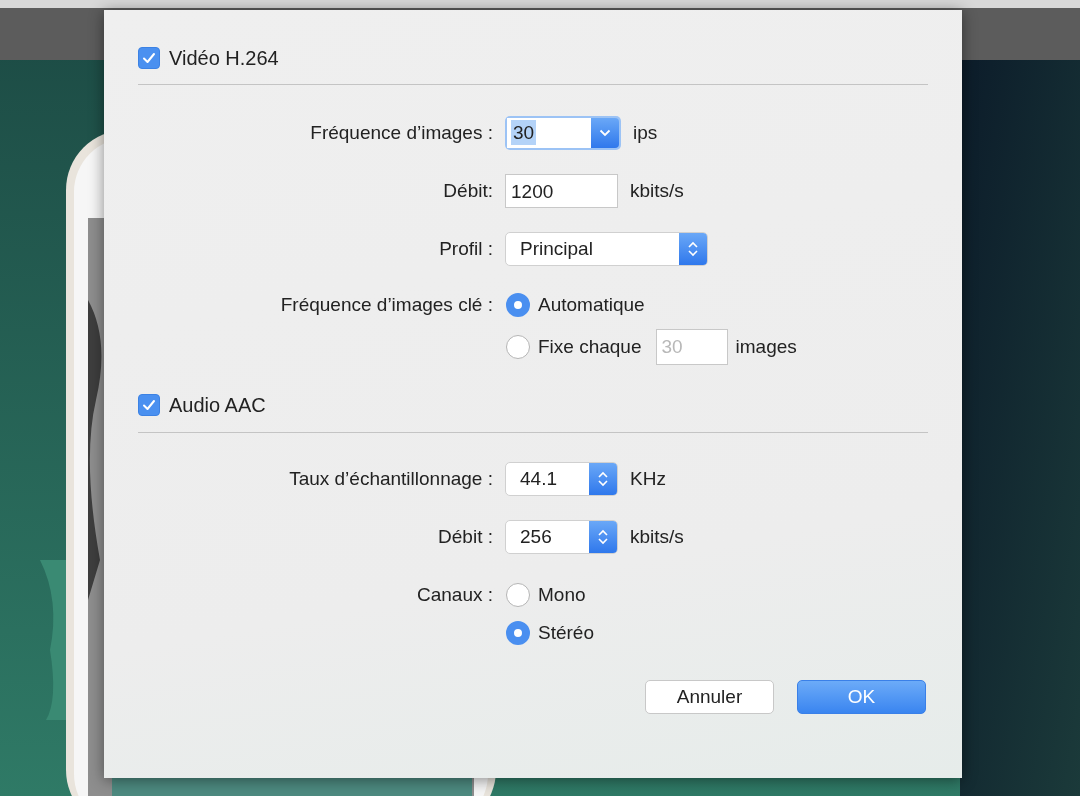 This screenshot has height=796, width=1080. What do you see at coordinates (454, 595) in the screenshot?
I see `field-label: Canaux :` at bounding box center [454, 595].